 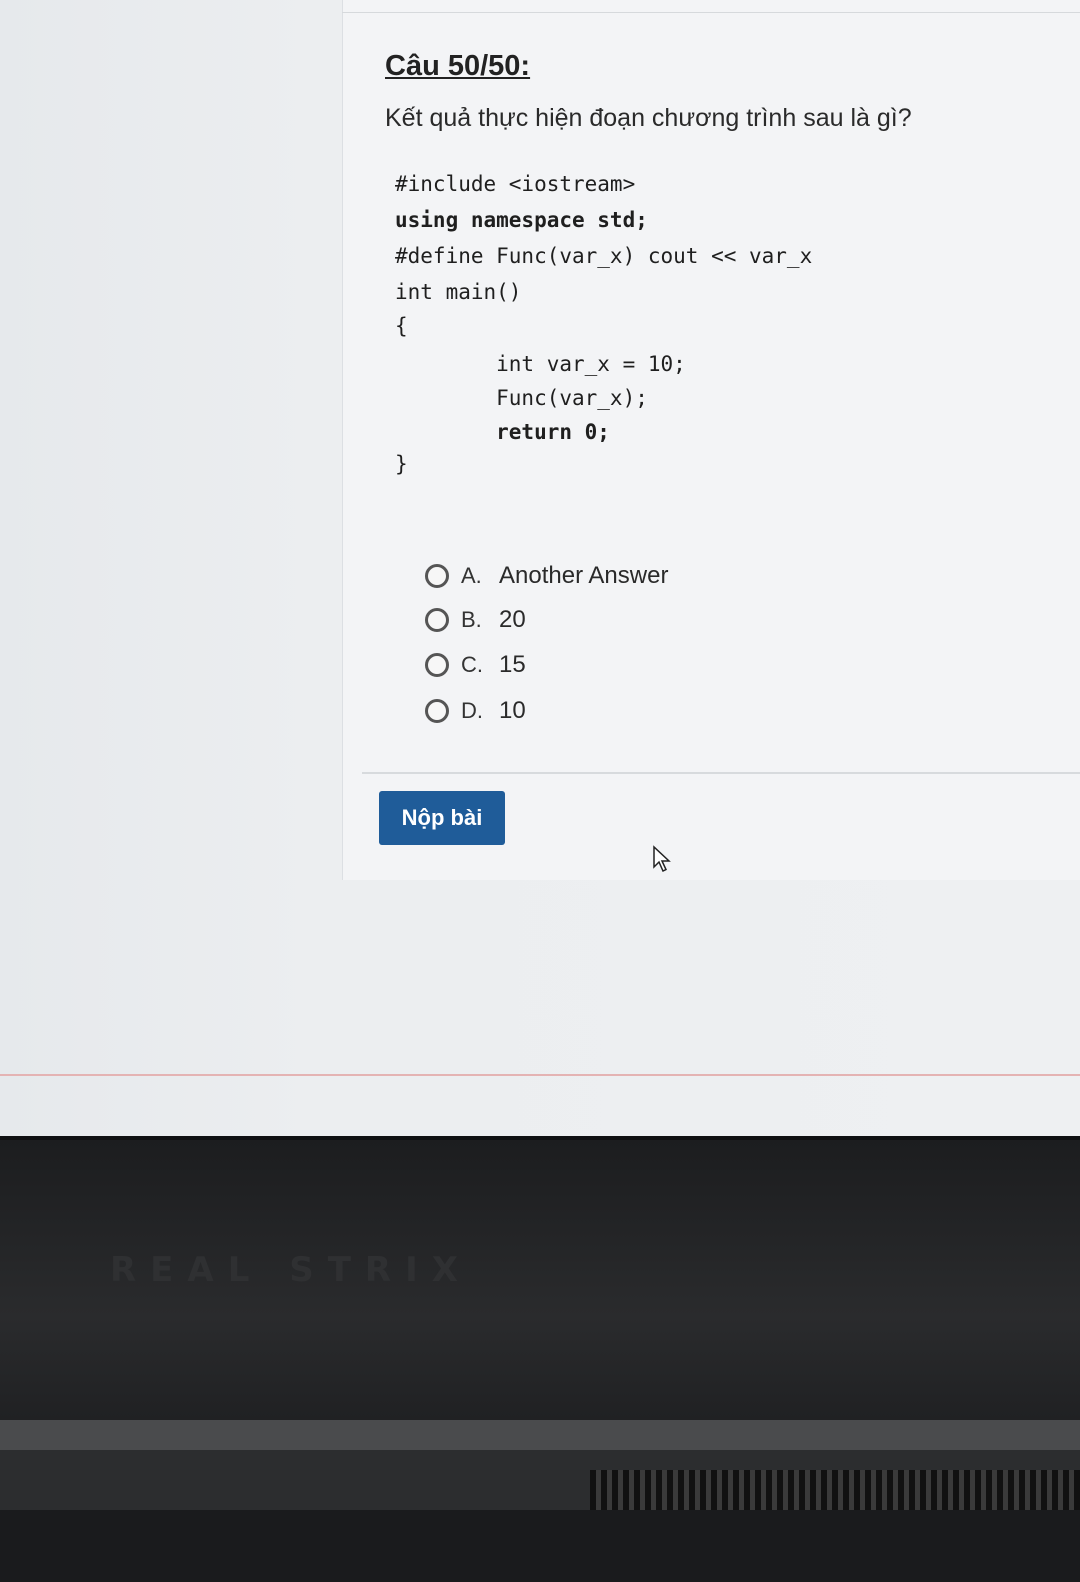 What do you see at coordinates (540, 364) in the screenshot?
I see `code-line: int var_x = 10;` at bounding box center [540, 364].